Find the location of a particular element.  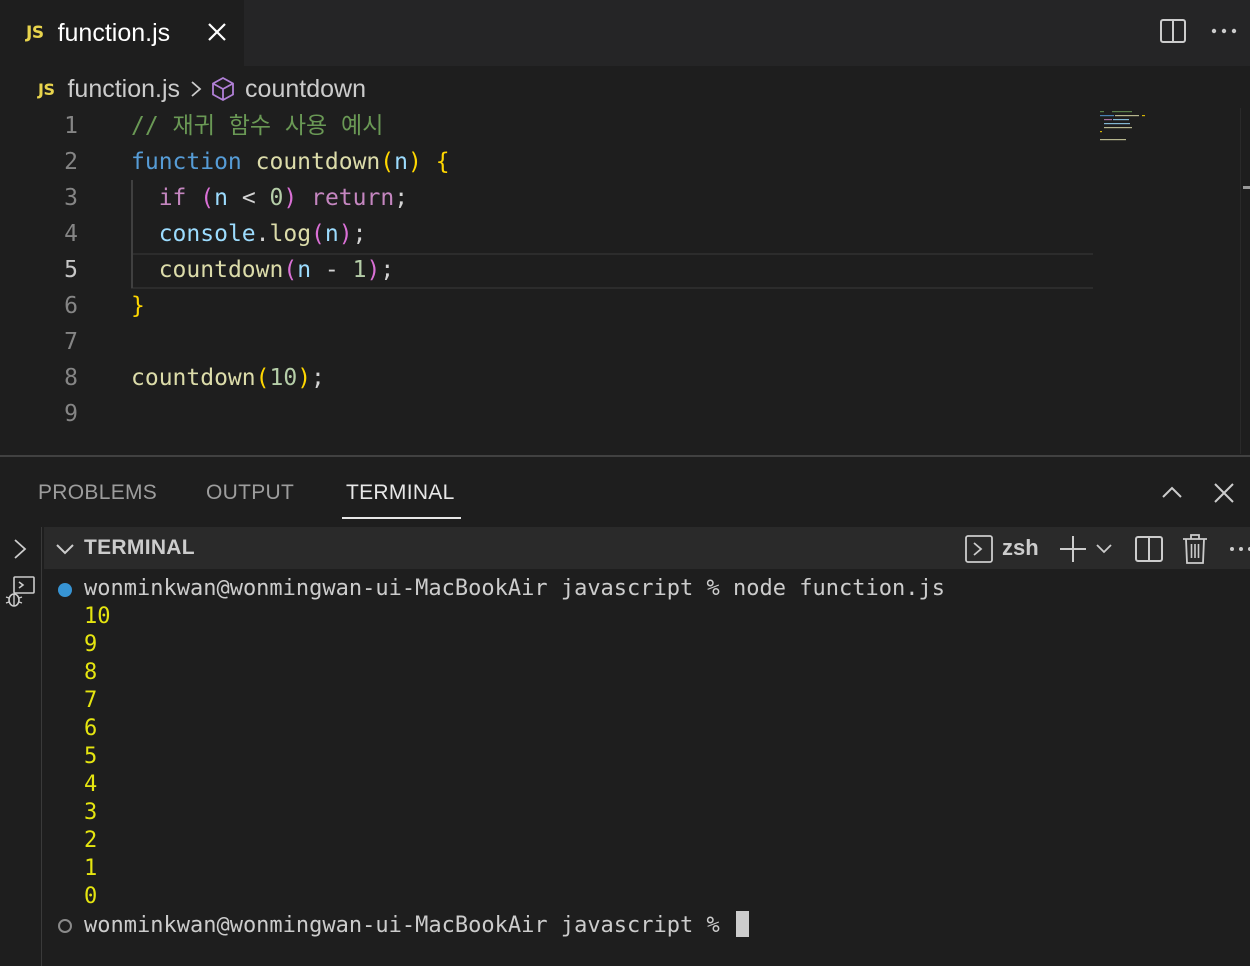

debug-icon is located at coordinates (20, 592).